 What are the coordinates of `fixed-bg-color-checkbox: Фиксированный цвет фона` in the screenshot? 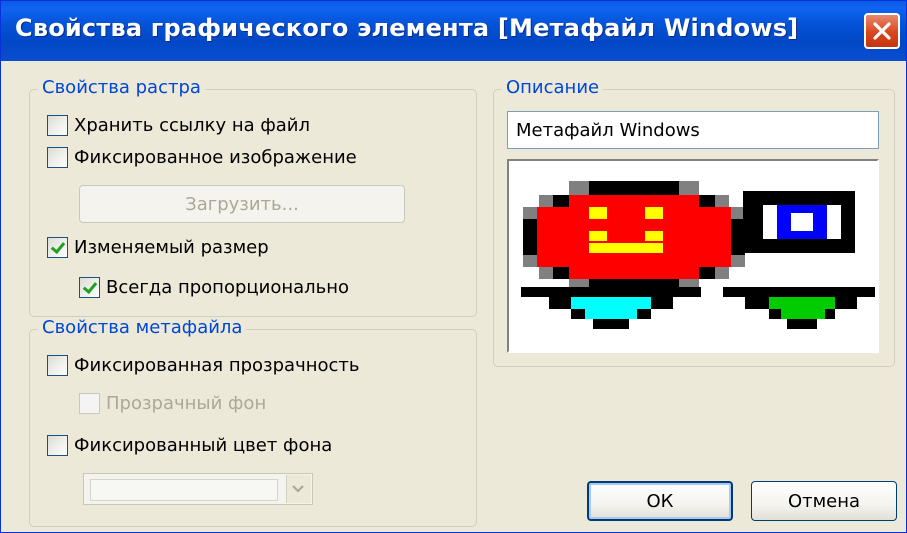 It's located at (189, 445).